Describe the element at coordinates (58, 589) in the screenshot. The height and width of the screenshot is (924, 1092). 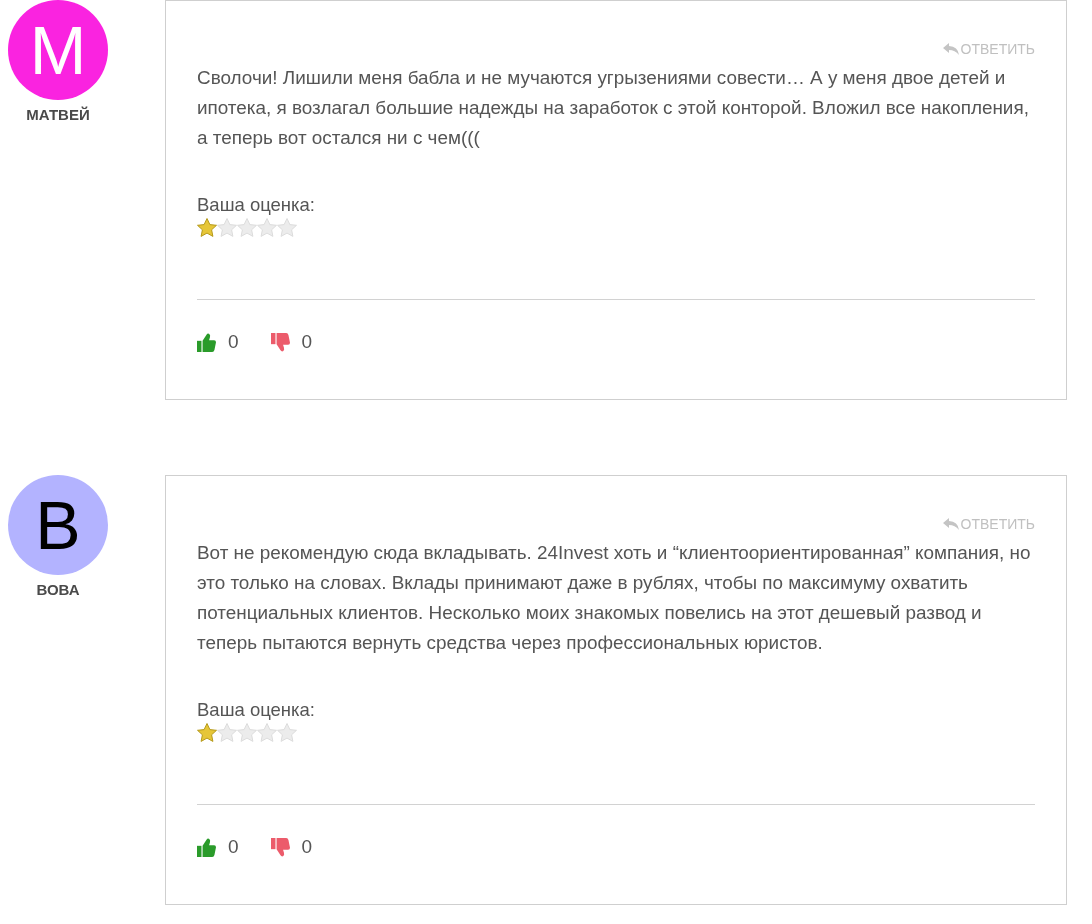
I see `author-name: ВОВА` at that location.